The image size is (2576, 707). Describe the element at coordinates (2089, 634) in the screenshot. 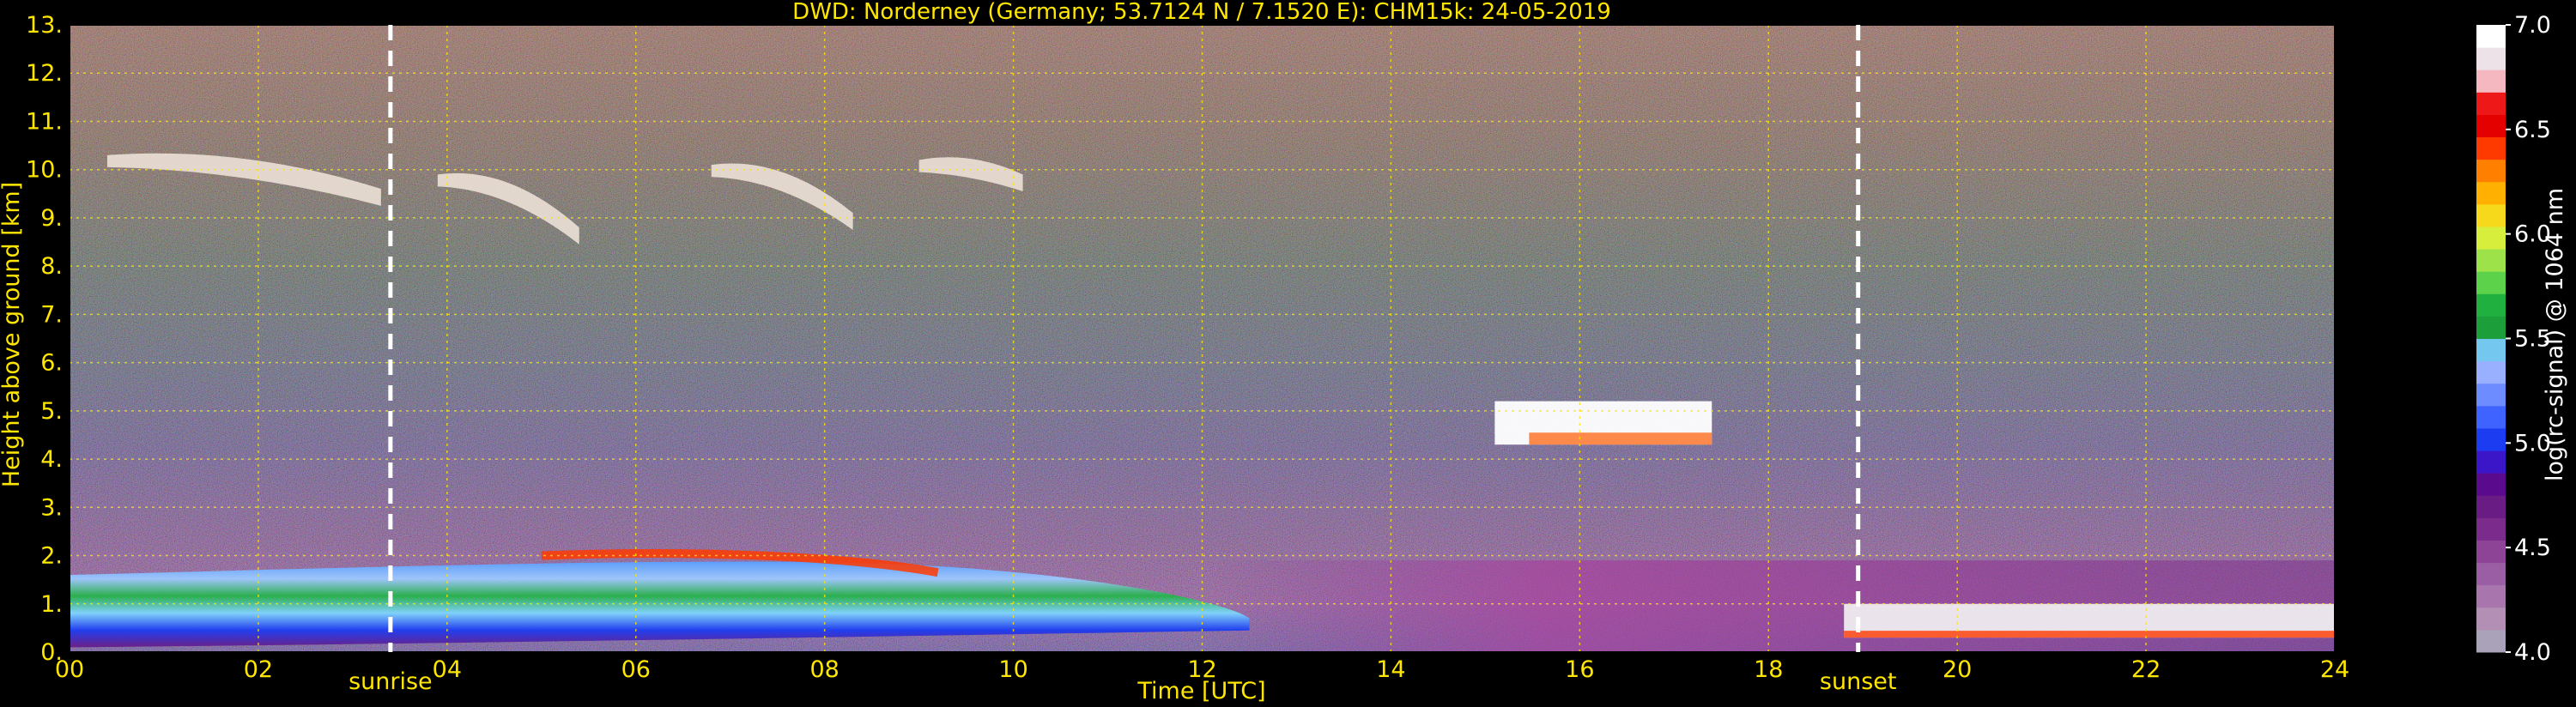

I see `feature-low-cloud-base` at that location.